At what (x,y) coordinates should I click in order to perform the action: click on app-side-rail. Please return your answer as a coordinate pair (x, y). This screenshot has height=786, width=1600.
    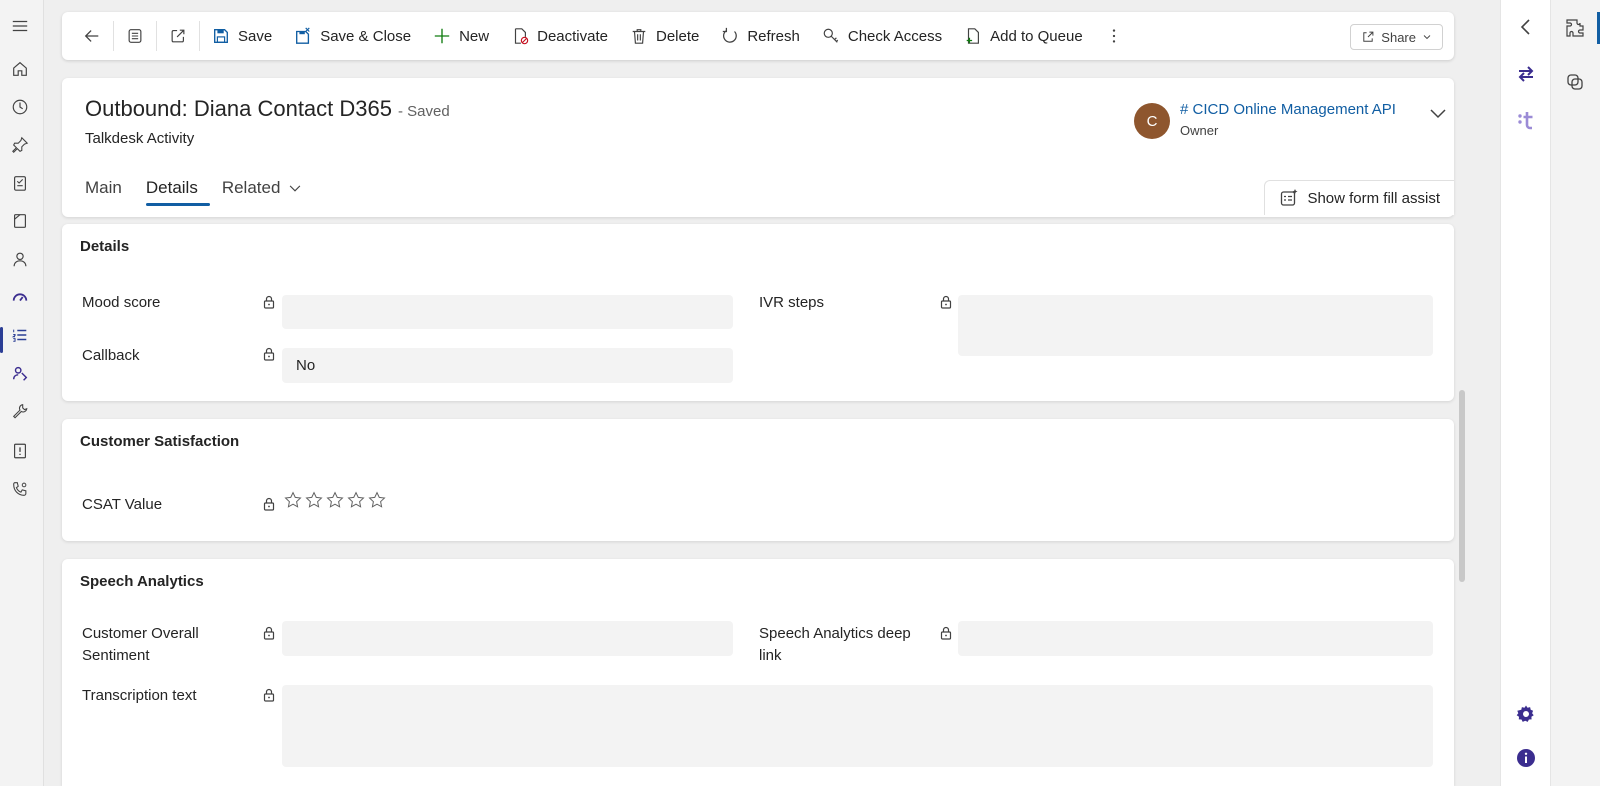
    Looking at the image, I should click on (1575, 393).